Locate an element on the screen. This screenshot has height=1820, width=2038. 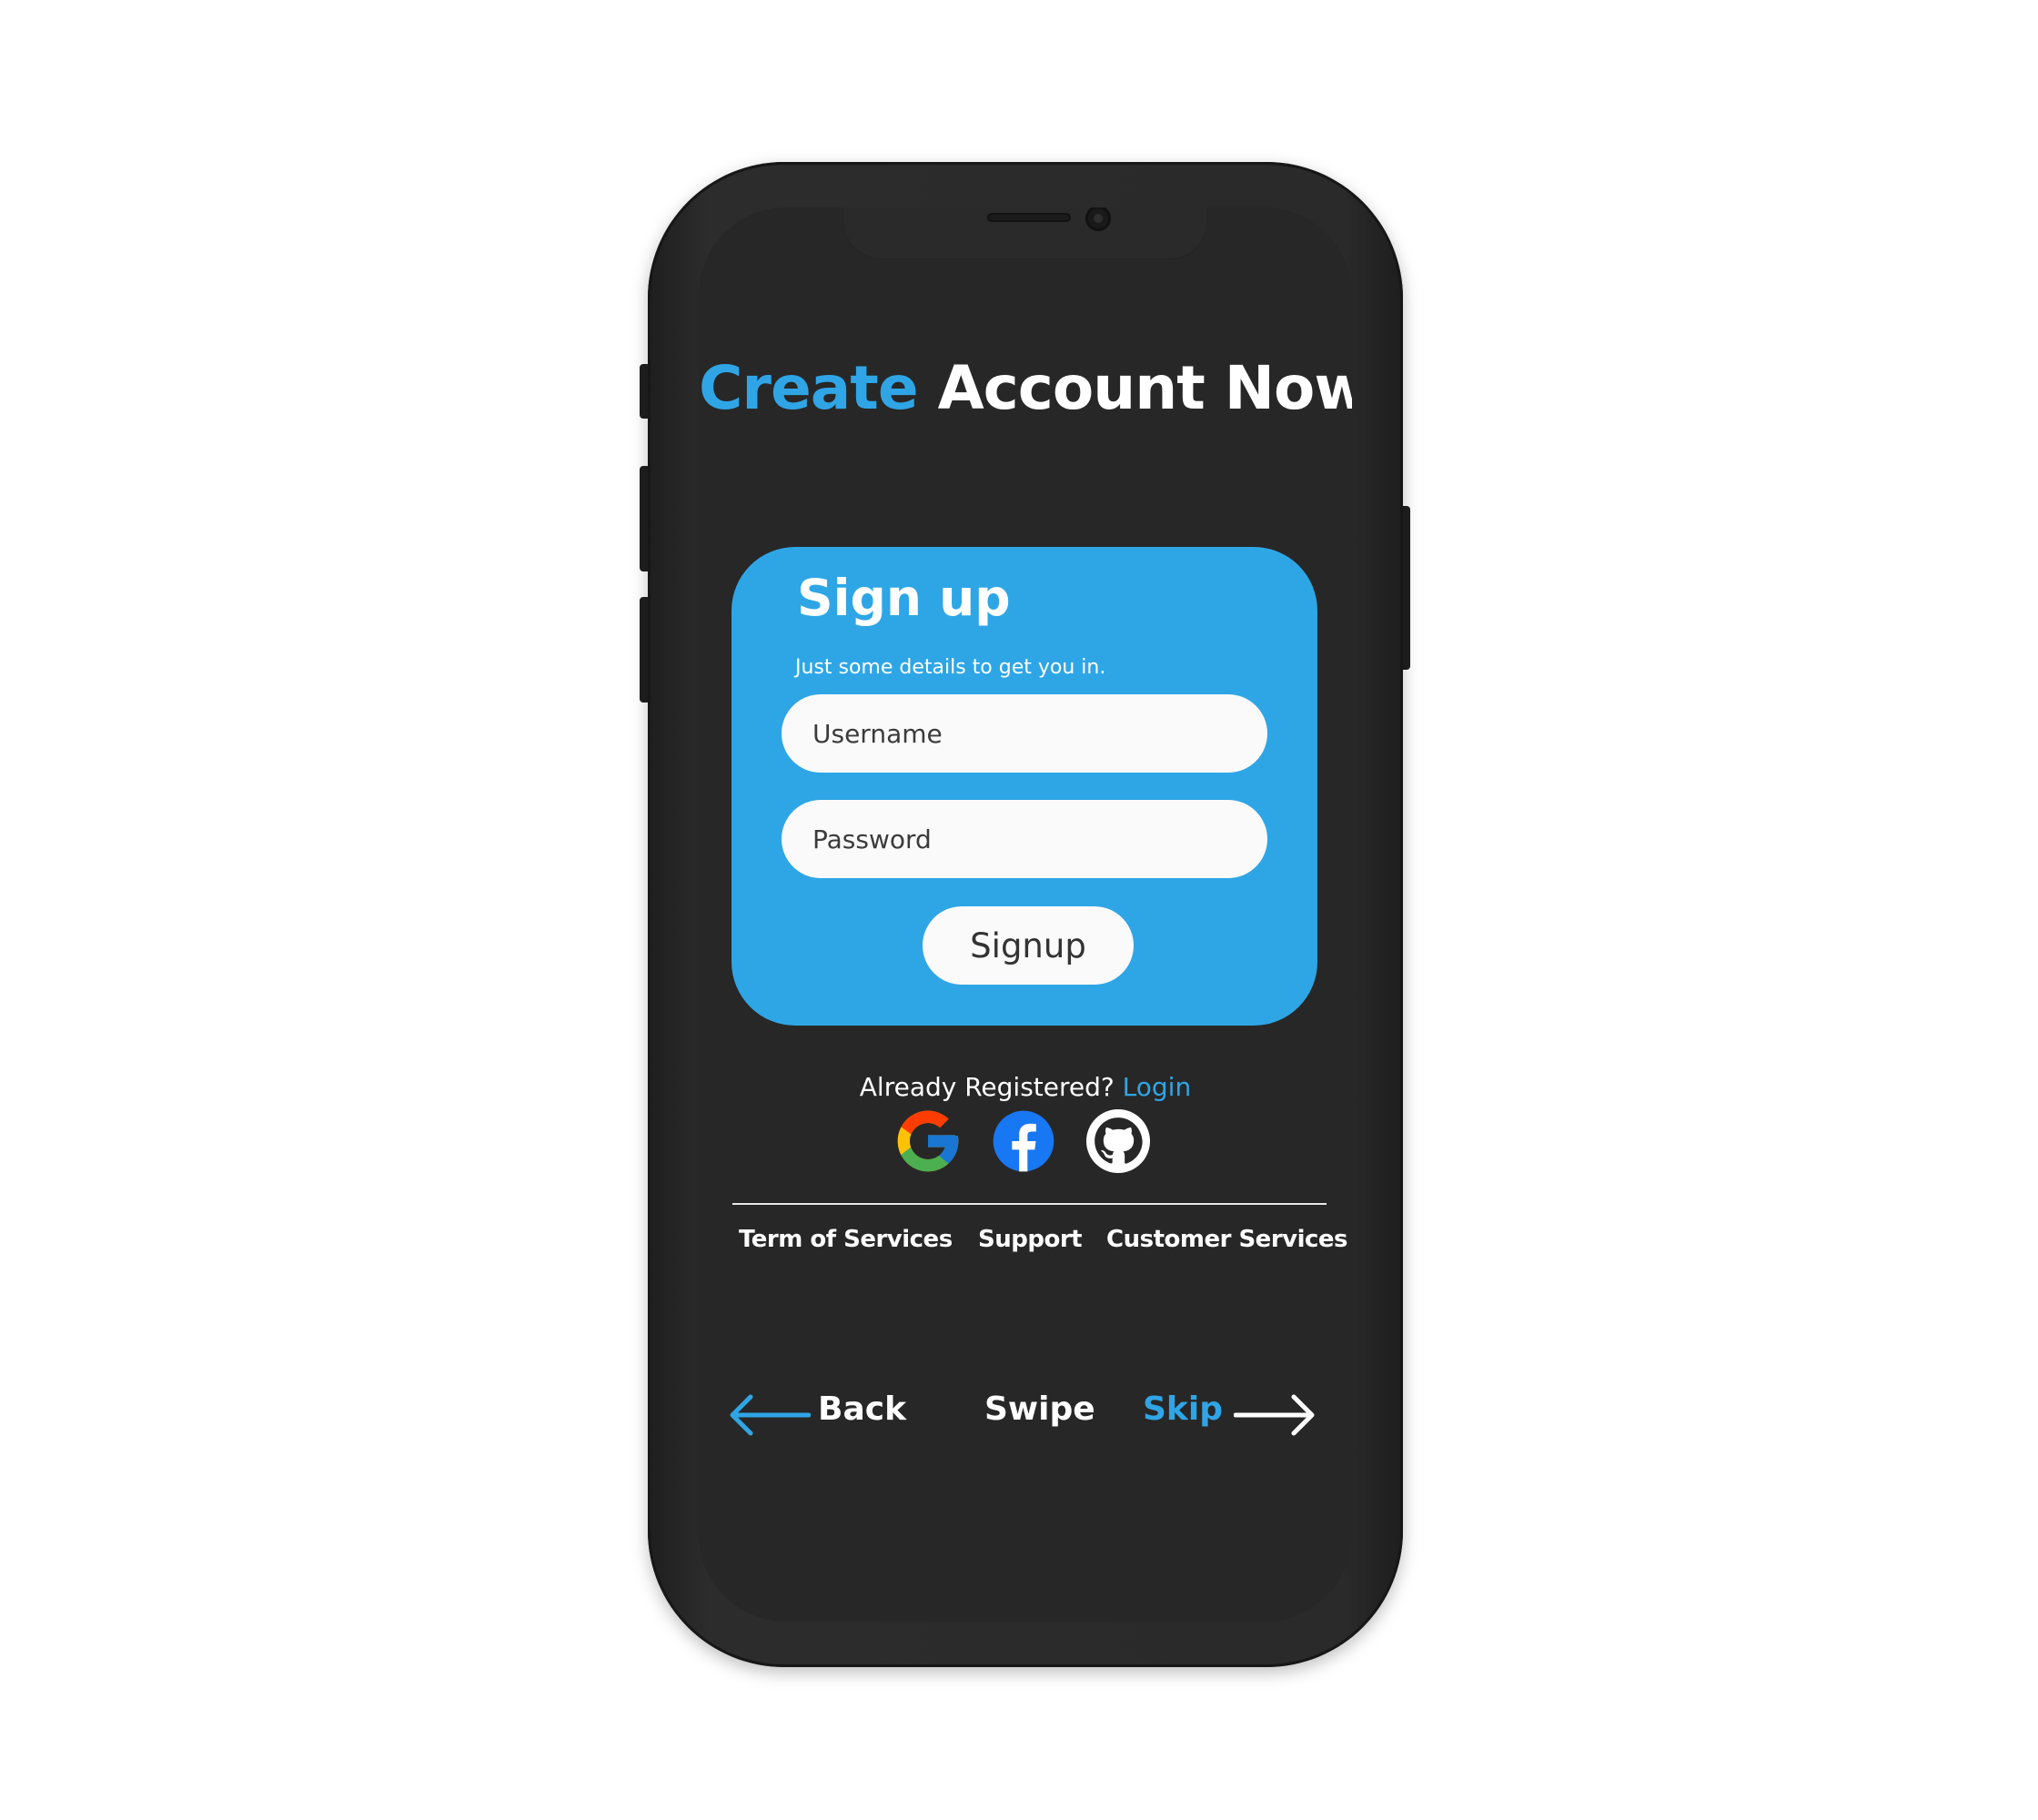
facebook-login-button is located at coordinates (1023, 1142).